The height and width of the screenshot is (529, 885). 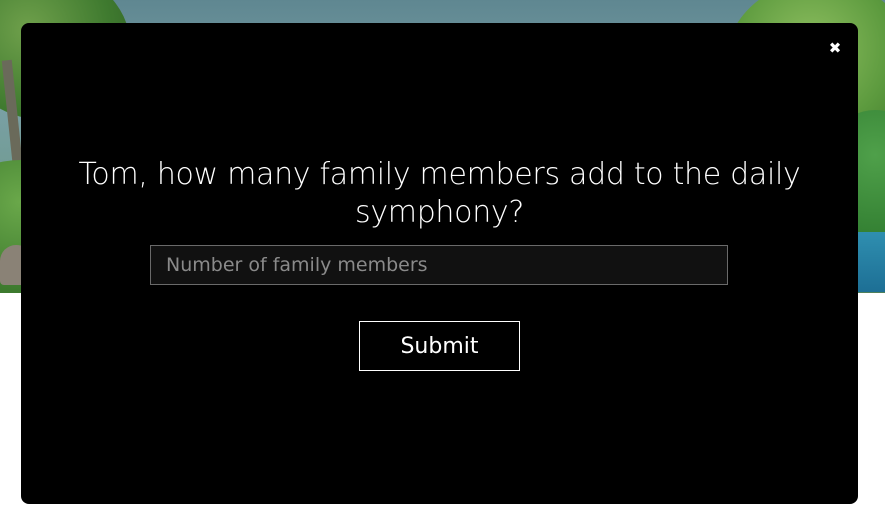 I want to click on family-members-input, so click(x=439, y=265).